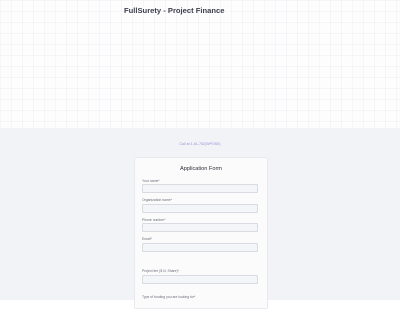  What do you see at coordinates (157, 200) in the screenshot?
I see `organization-name-label: Organization name*` at bounding box center [157, 200].